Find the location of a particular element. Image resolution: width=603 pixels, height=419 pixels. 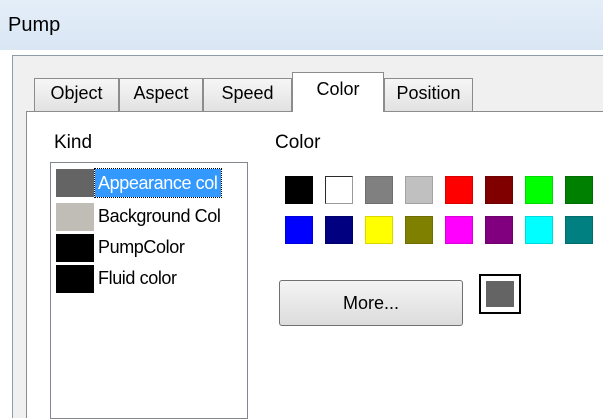

color-label: Color is located at coordinates (298, 142).